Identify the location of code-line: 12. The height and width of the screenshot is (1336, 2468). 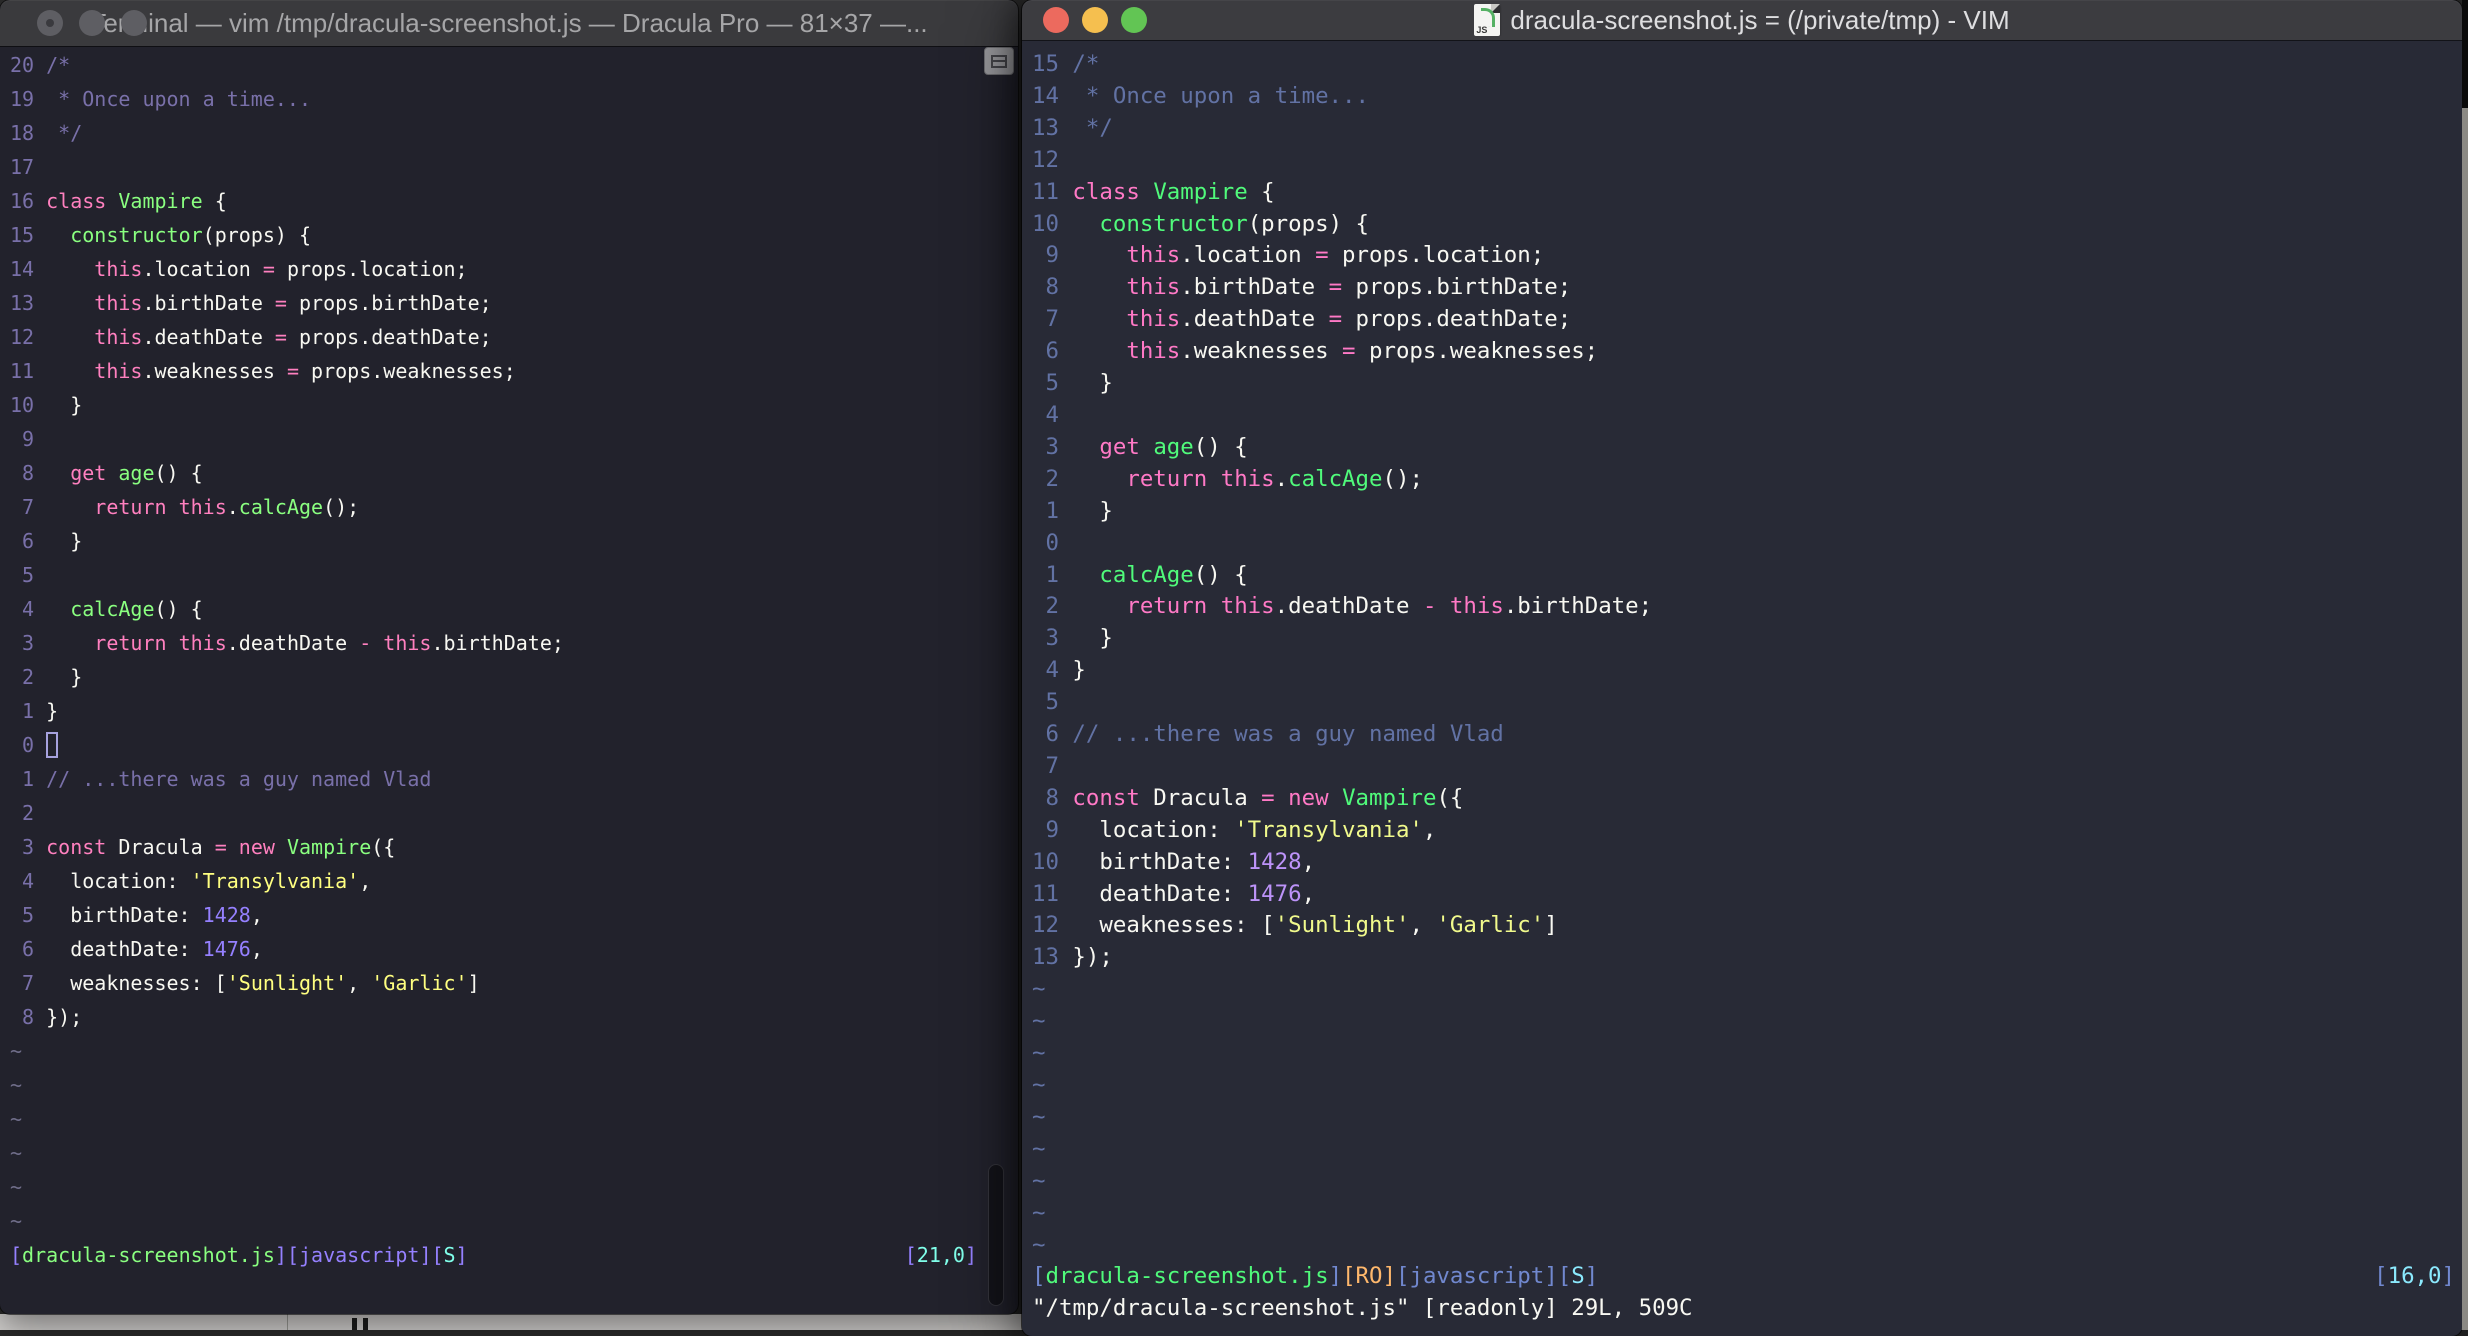
(1747, 161).